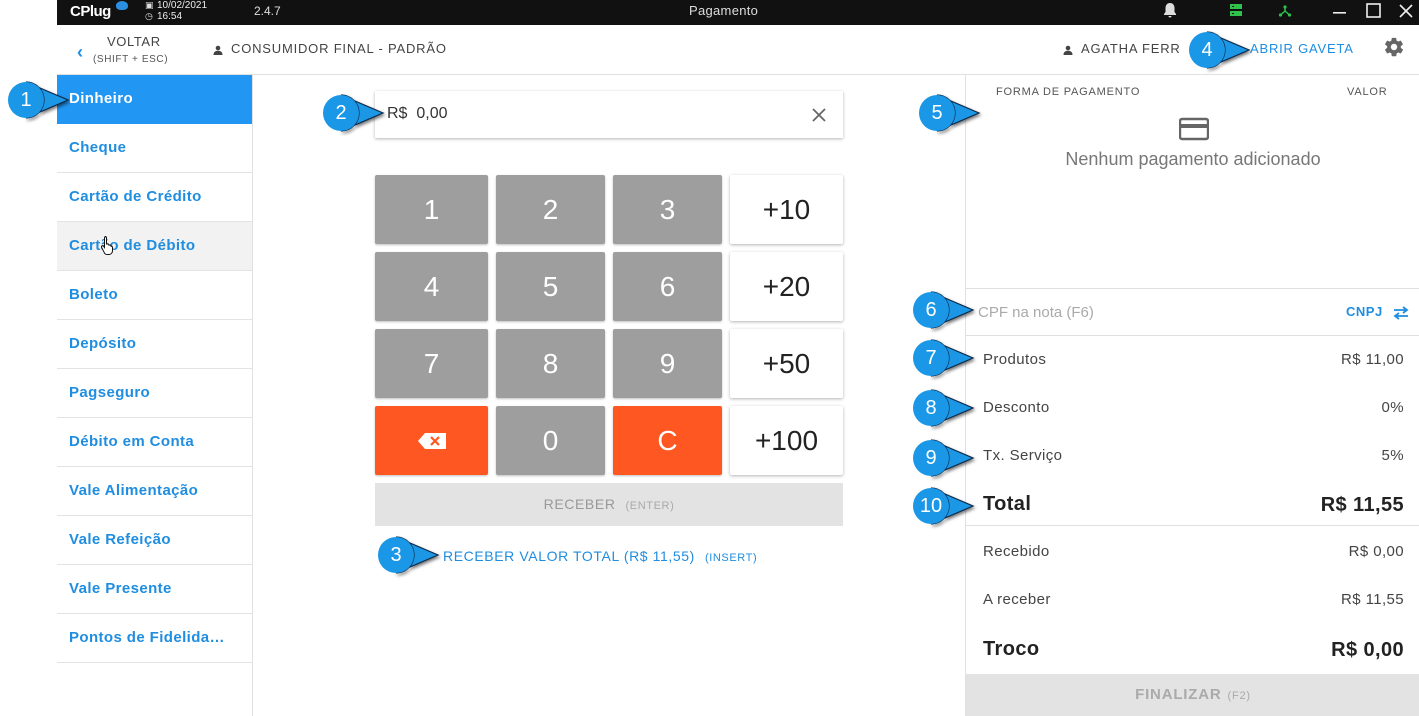 Image resolution: width=1419 pixels, height=716 pixels. I want to click on callout-10: 10, so click(931, 506).